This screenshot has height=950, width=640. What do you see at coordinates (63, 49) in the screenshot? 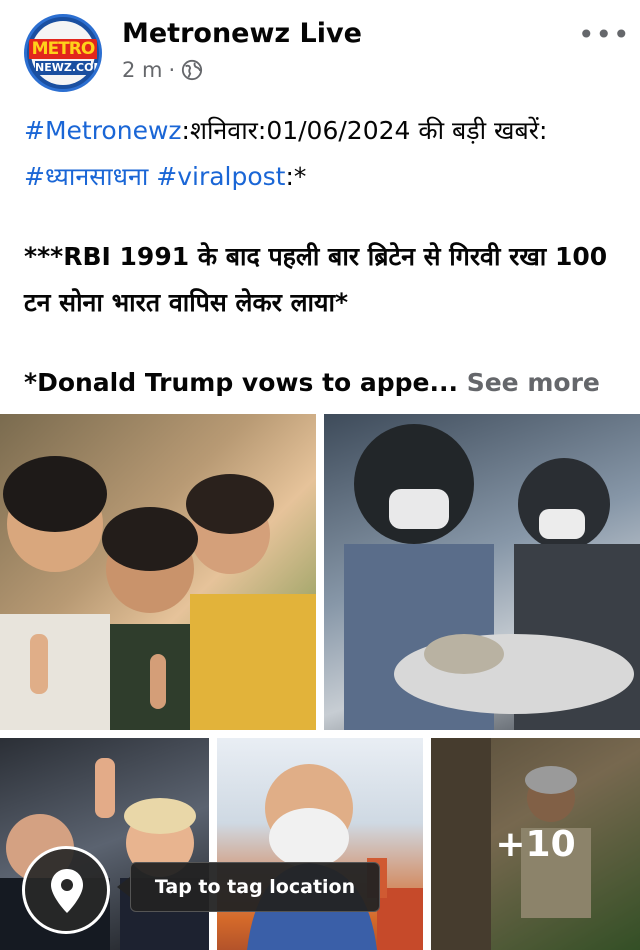
I see `avatar-logo-text: METRO` at bounding box center [63, 49].